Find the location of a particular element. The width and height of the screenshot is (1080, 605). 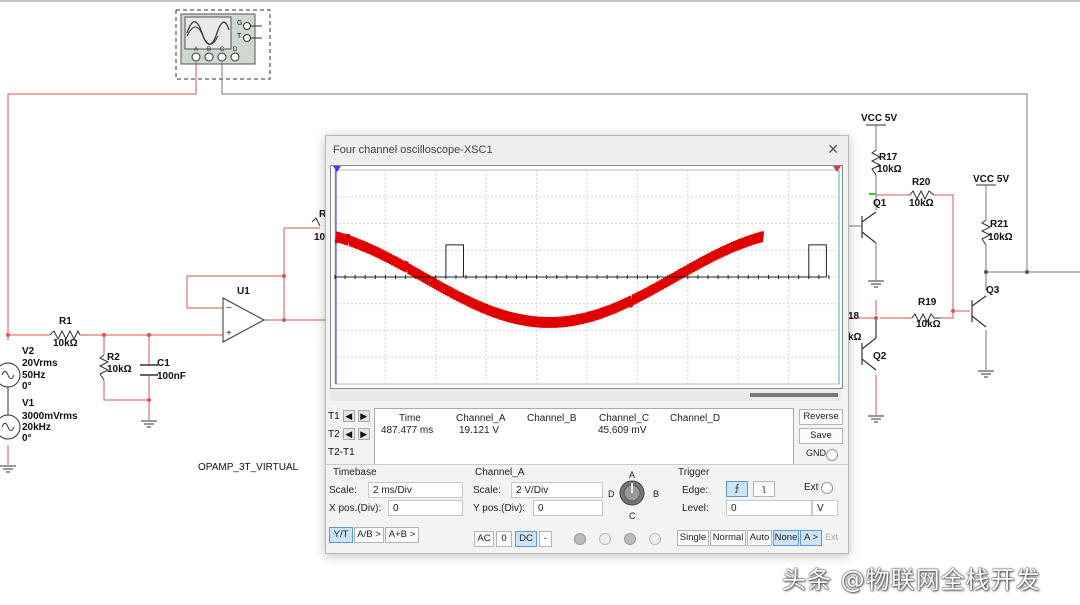

q3-label: Q3 is located at coordinates (993, 290).